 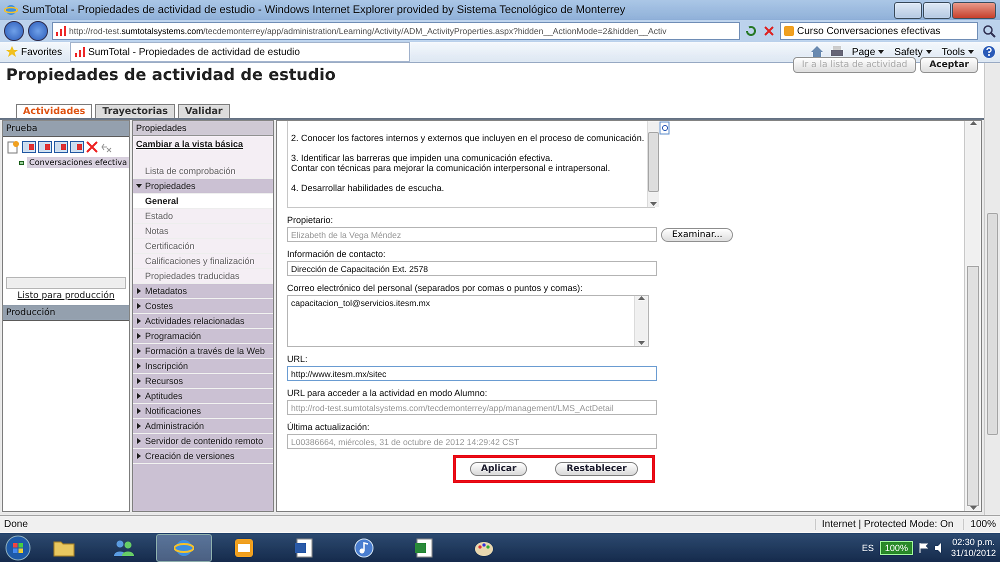 I want to click on nav-section: Creación de versiones, so click(x=203, y=456).